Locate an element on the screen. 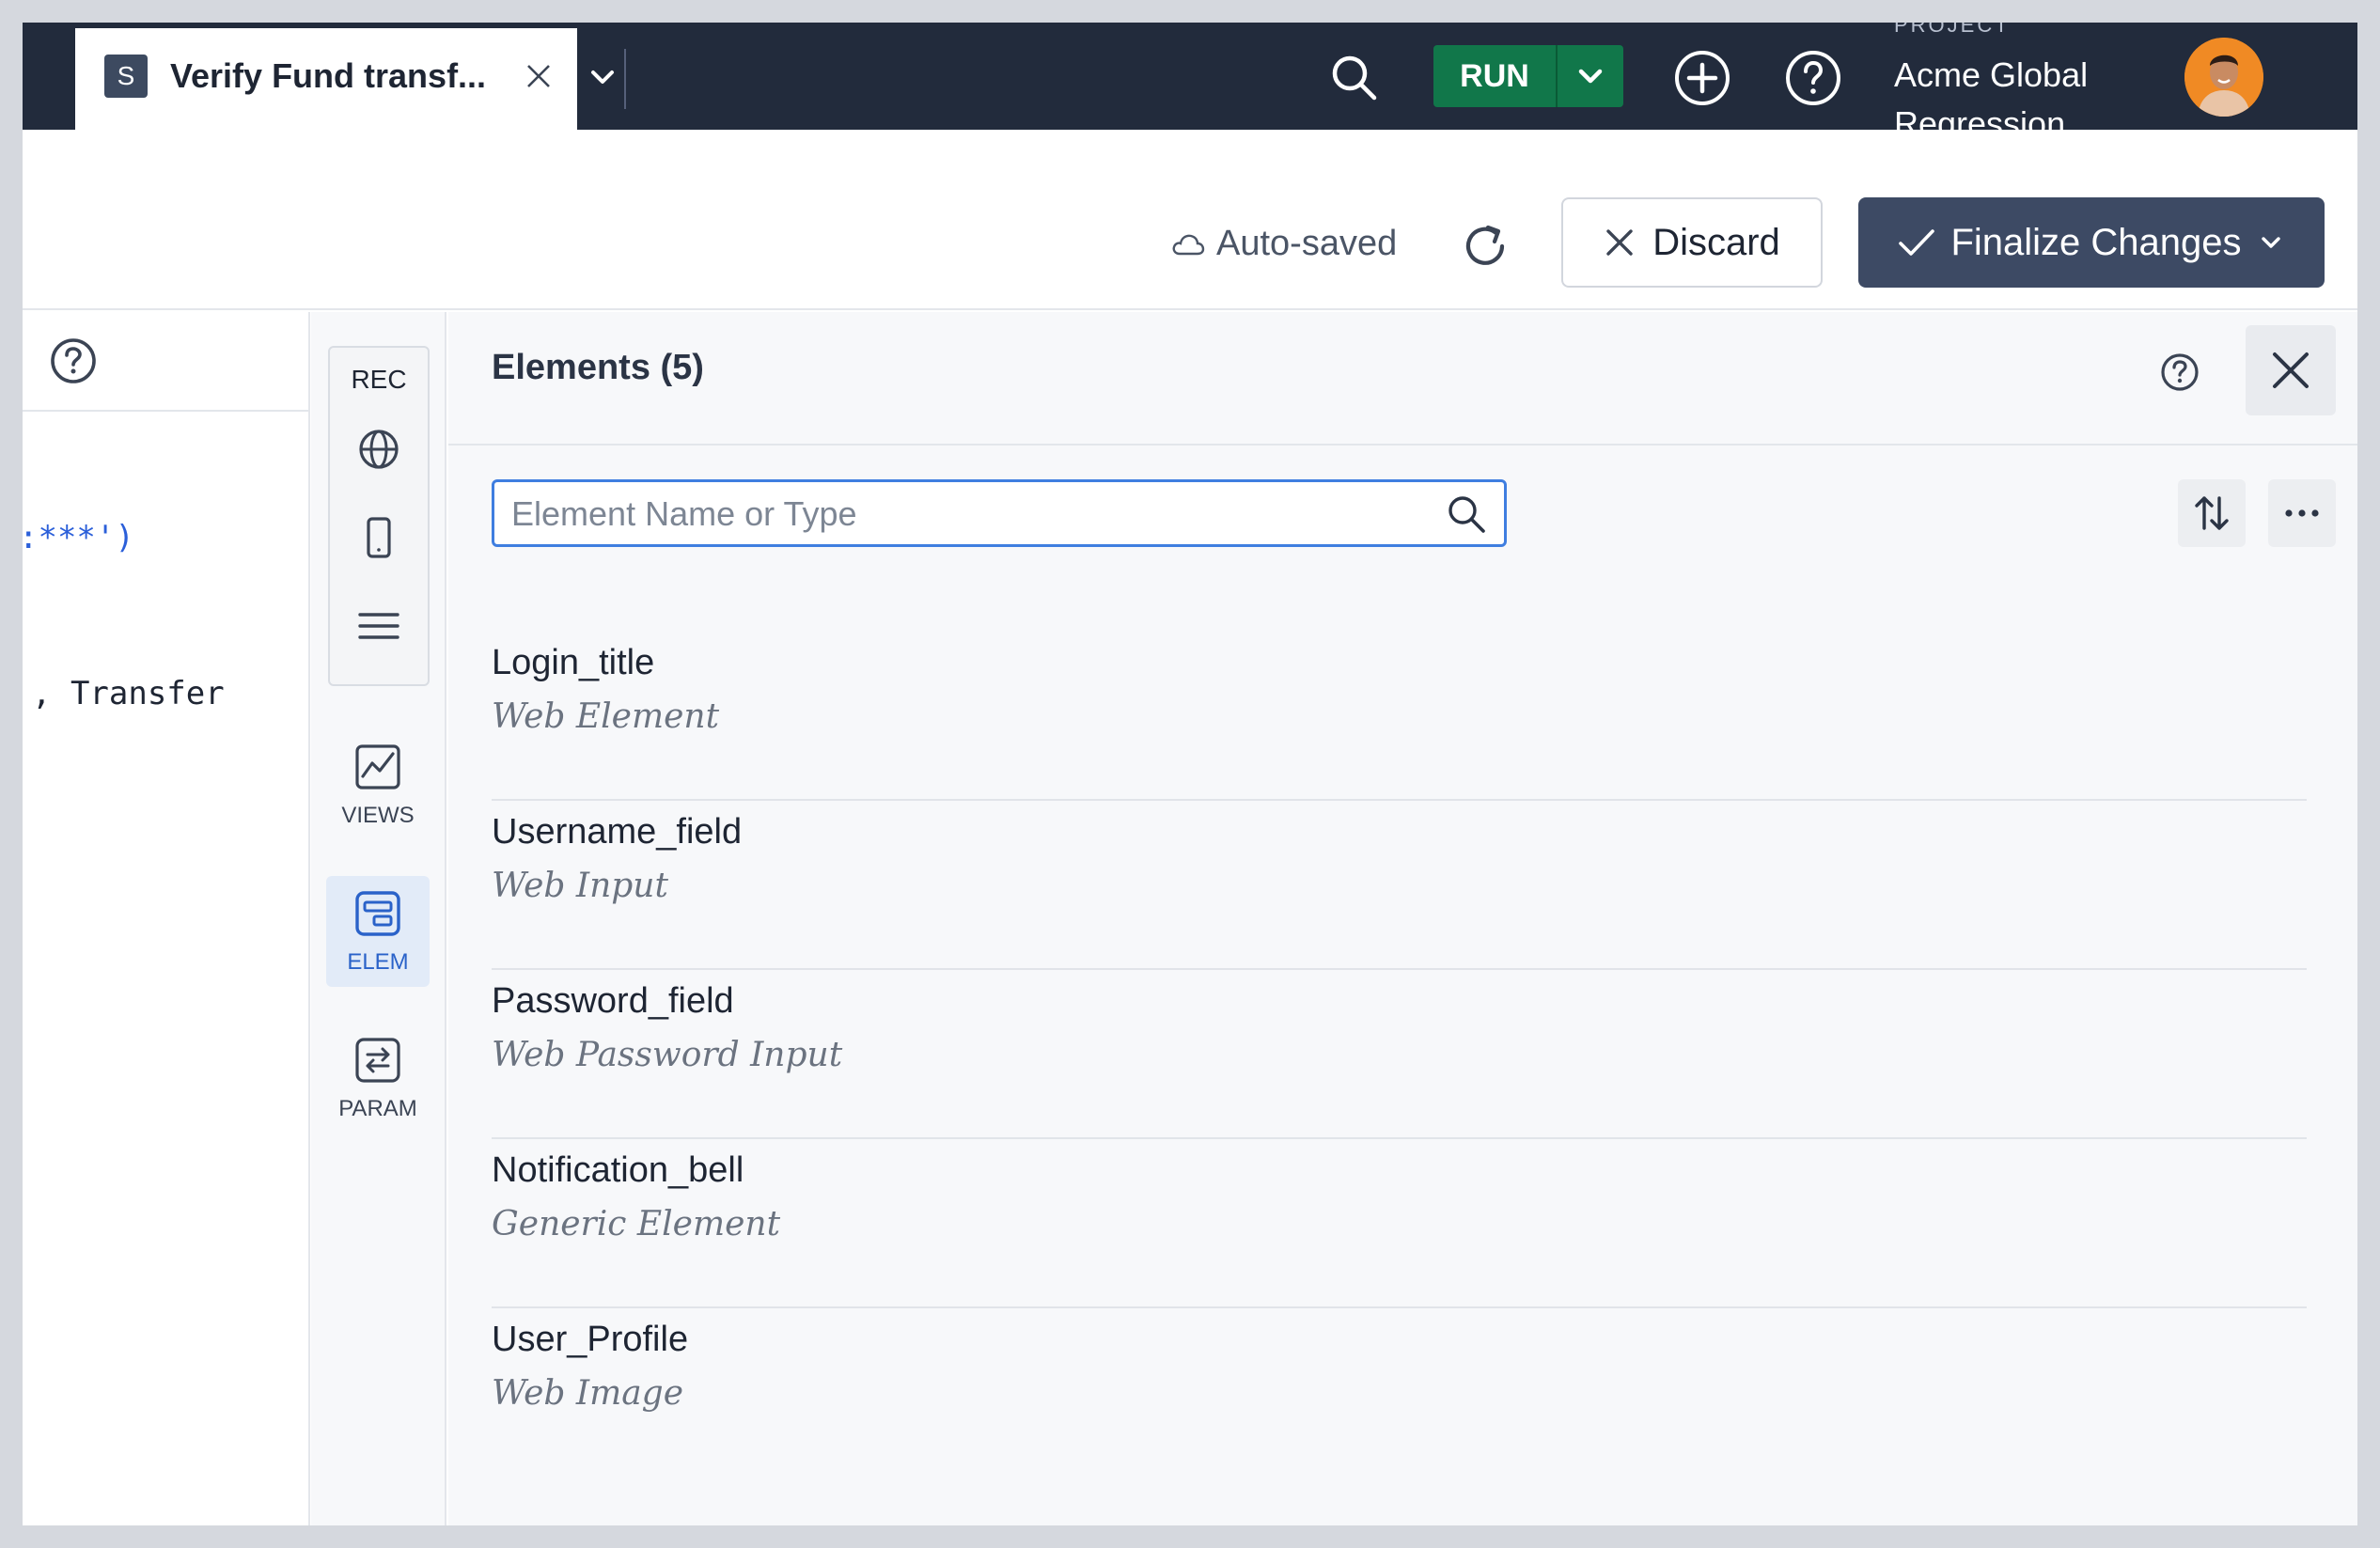  rail-item-label: PARAM is located at coordinates (377, 1108).